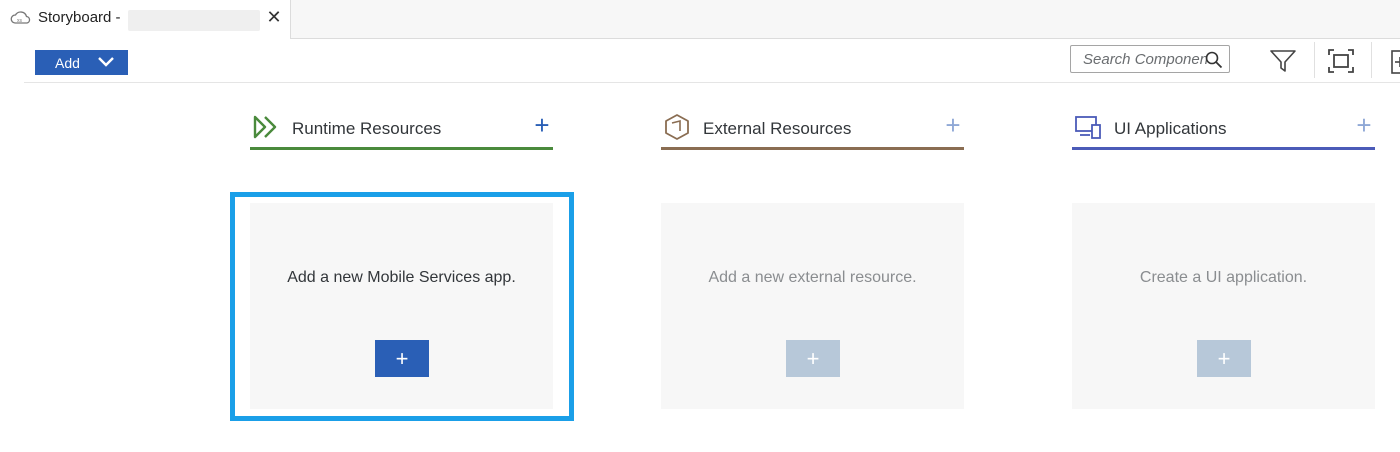 This screenshot has width=1400, height=452. Describe the element at coordinates (777, 128) in the screenshot. I see `column-title: External Resources` at that location.